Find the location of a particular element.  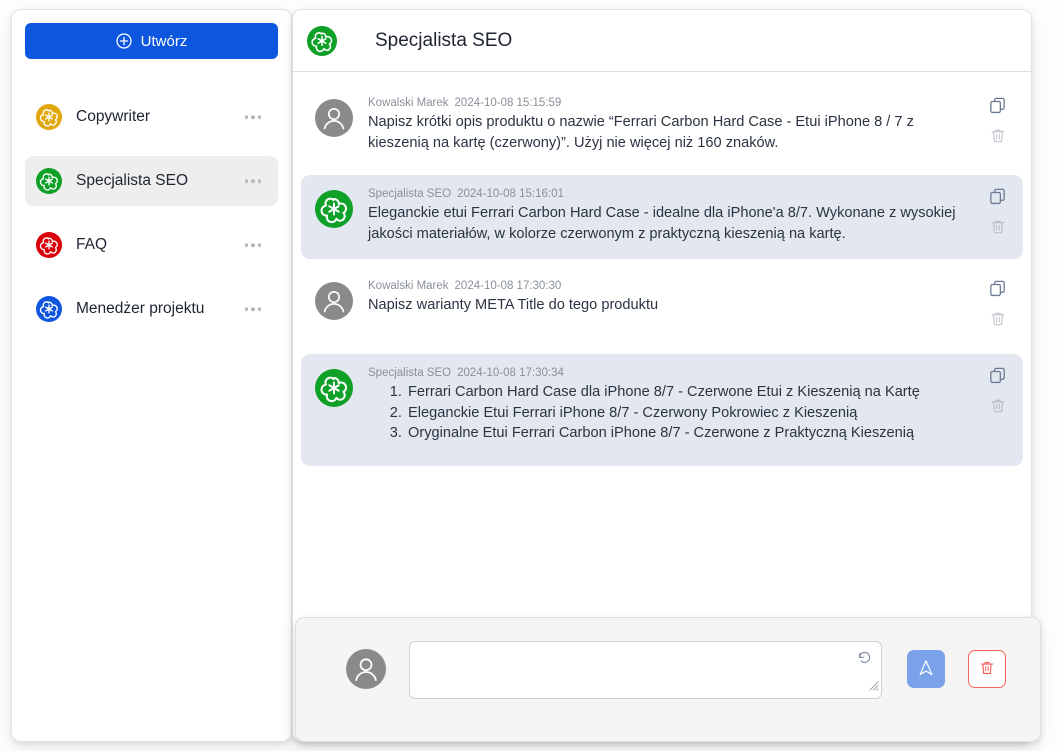

composer-input-wrap is located at coordinates (645, 670).